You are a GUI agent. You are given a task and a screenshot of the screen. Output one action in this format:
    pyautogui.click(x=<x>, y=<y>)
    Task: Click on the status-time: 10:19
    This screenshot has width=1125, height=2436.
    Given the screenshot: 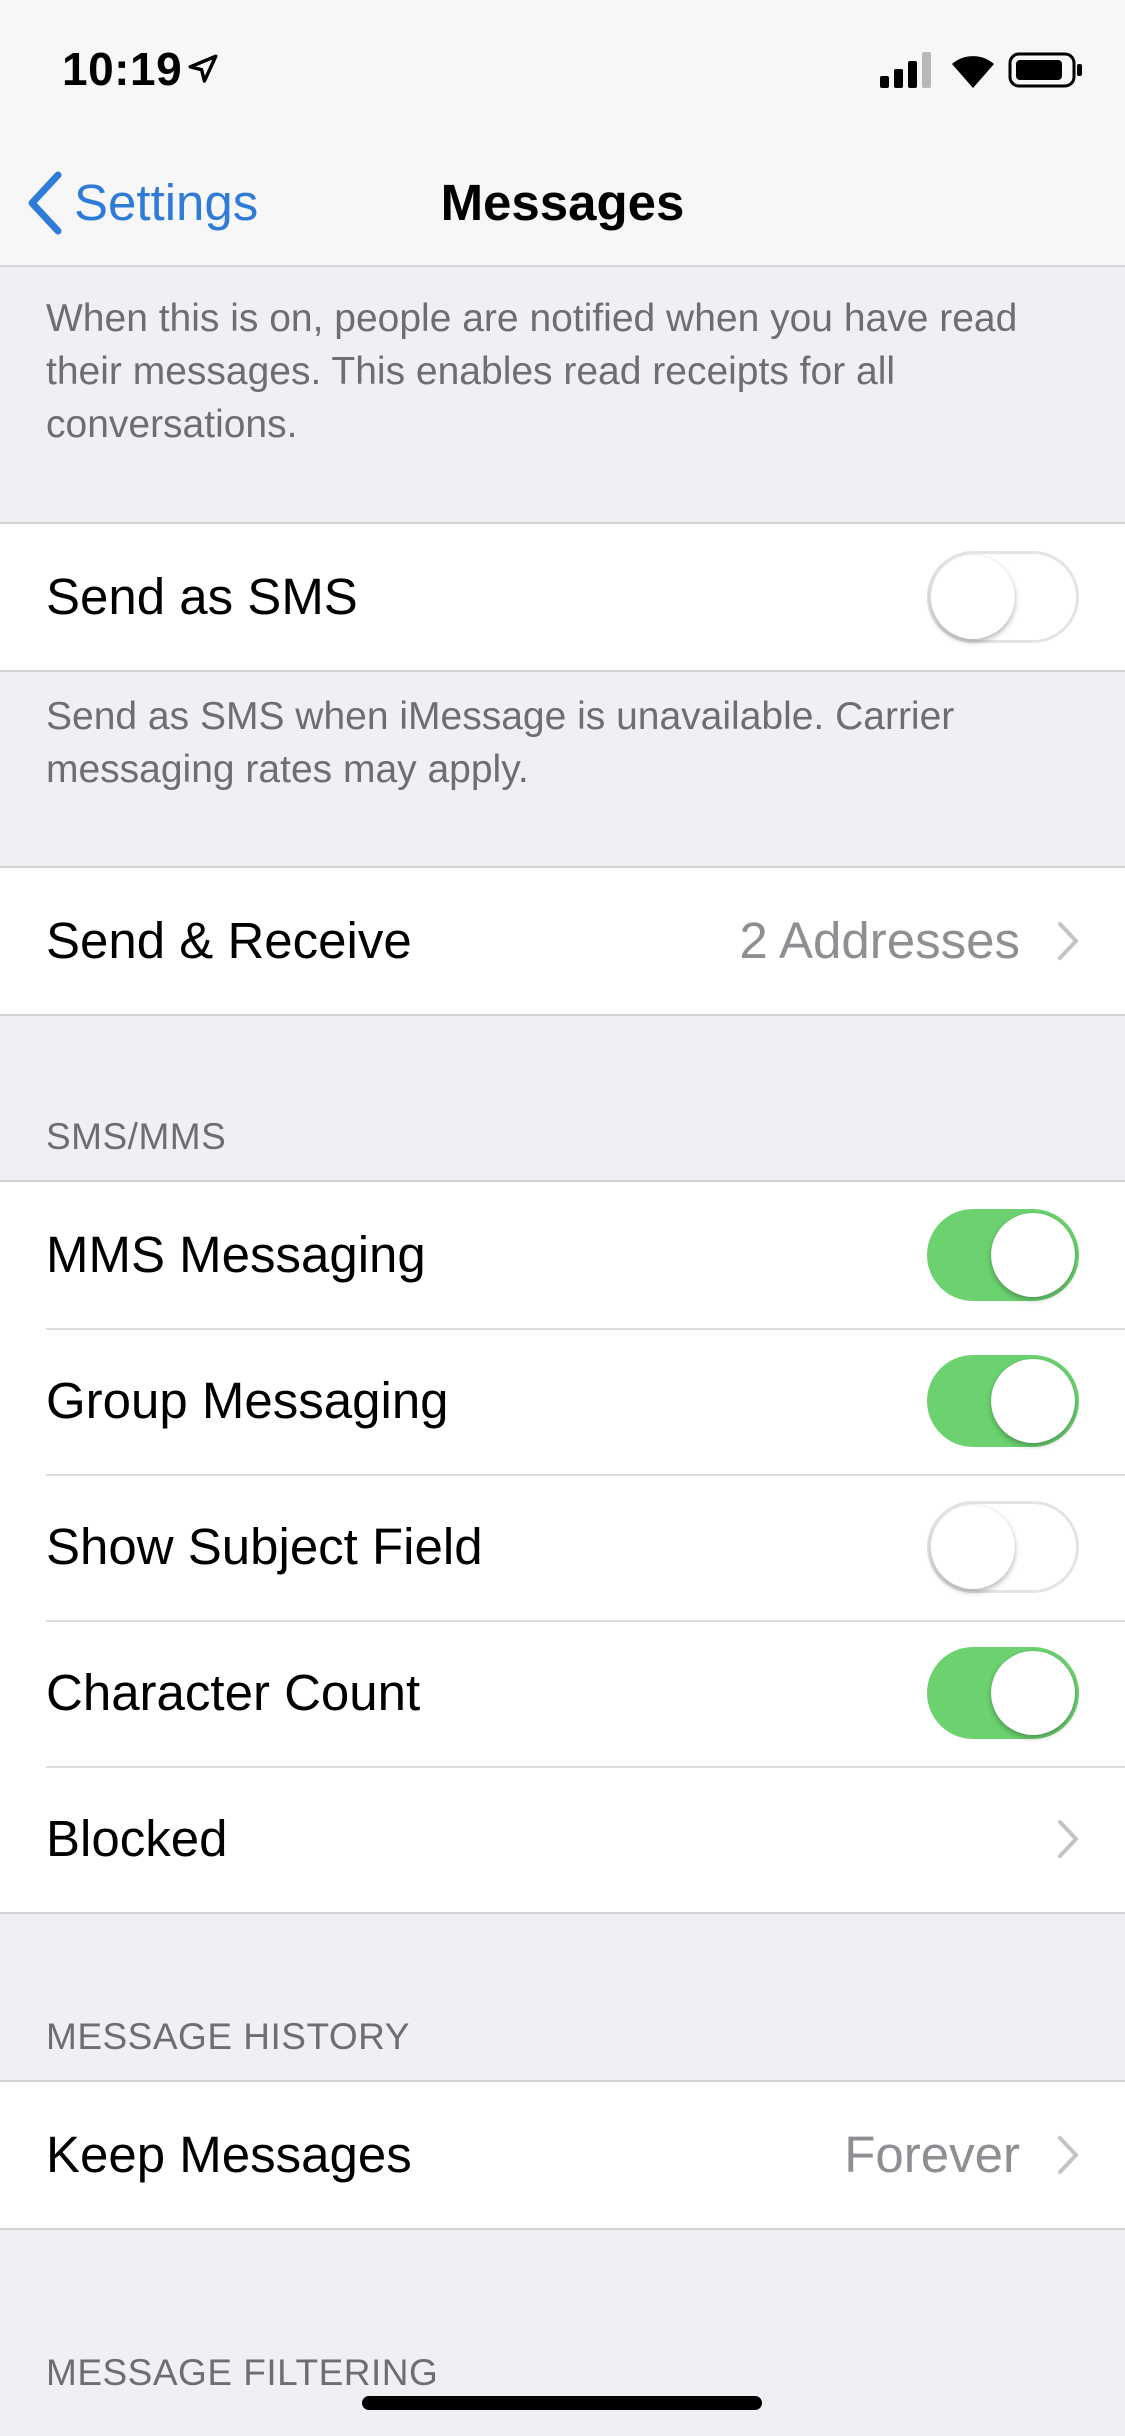 What is the action you would take?
    pyautogui.click(x=122, y=69)
    